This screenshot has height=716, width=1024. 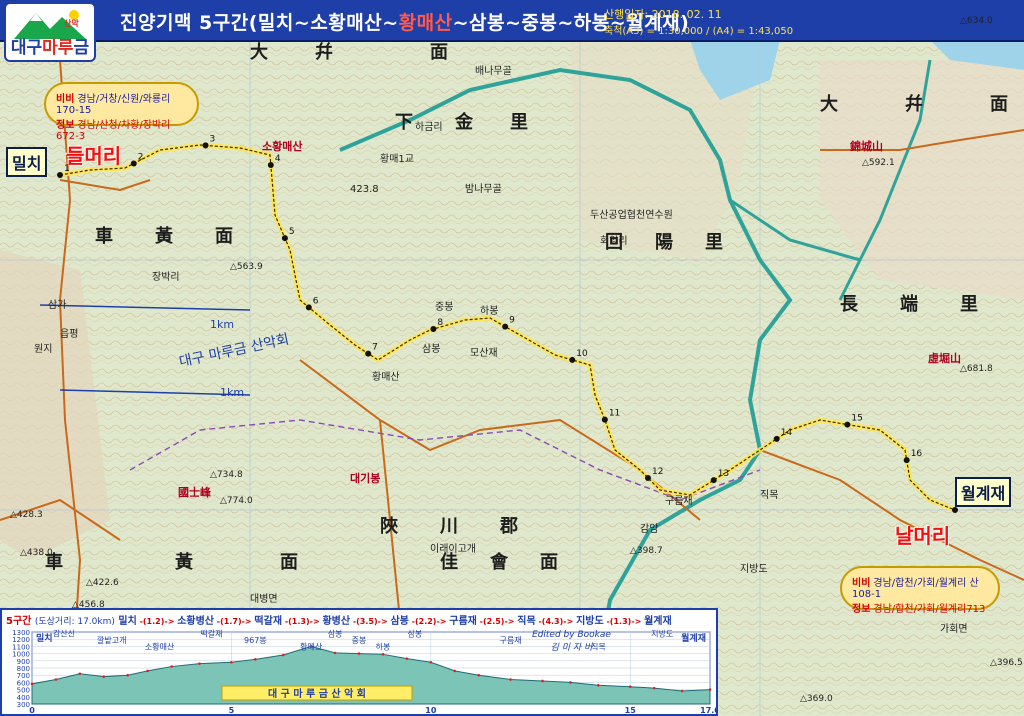 I want to click on district-glyph: 川, so click(x=449, y=526).